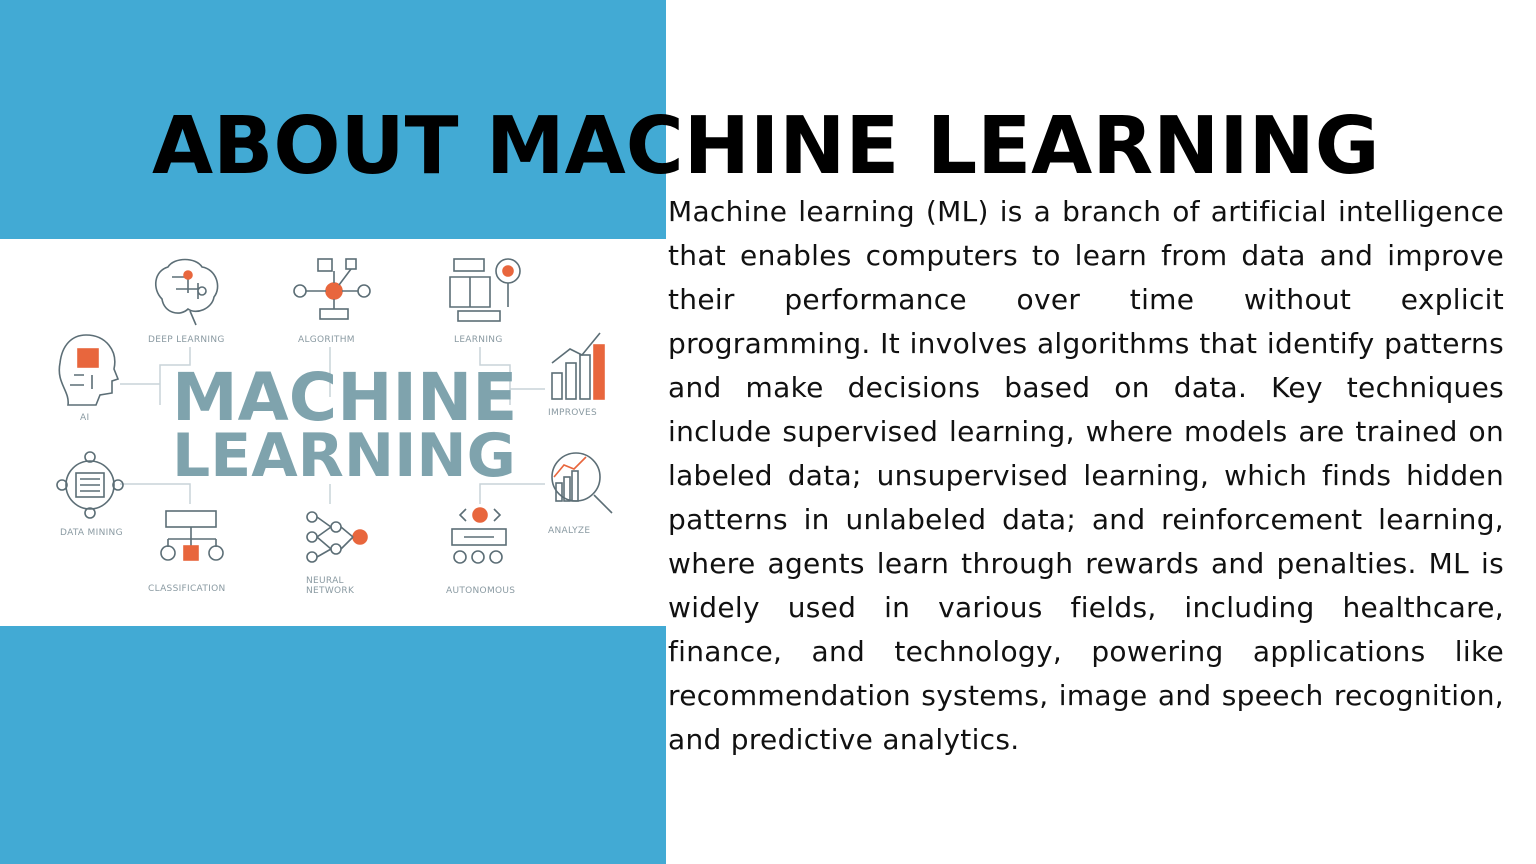  Describe the element at coordinates (332, 289) in the screenshot. I see `algorithm-icon` at that location.